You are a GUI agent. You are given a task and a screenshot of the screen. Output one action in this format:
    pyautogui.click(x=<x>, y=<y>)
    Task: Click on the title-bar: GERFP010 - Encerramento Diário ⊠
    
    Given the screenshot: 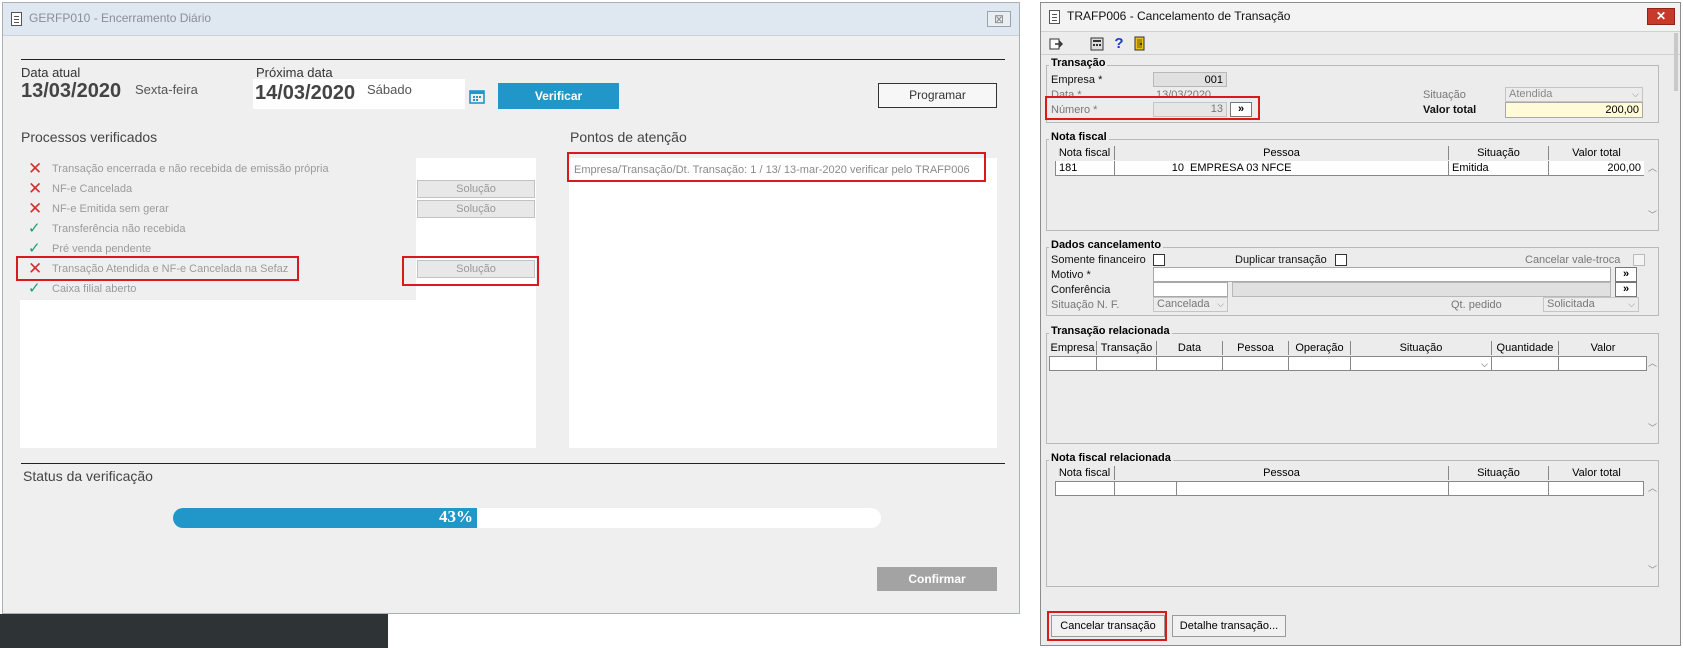 What is the action you would take?
    pyautogui.click(x=511, y=19)
    